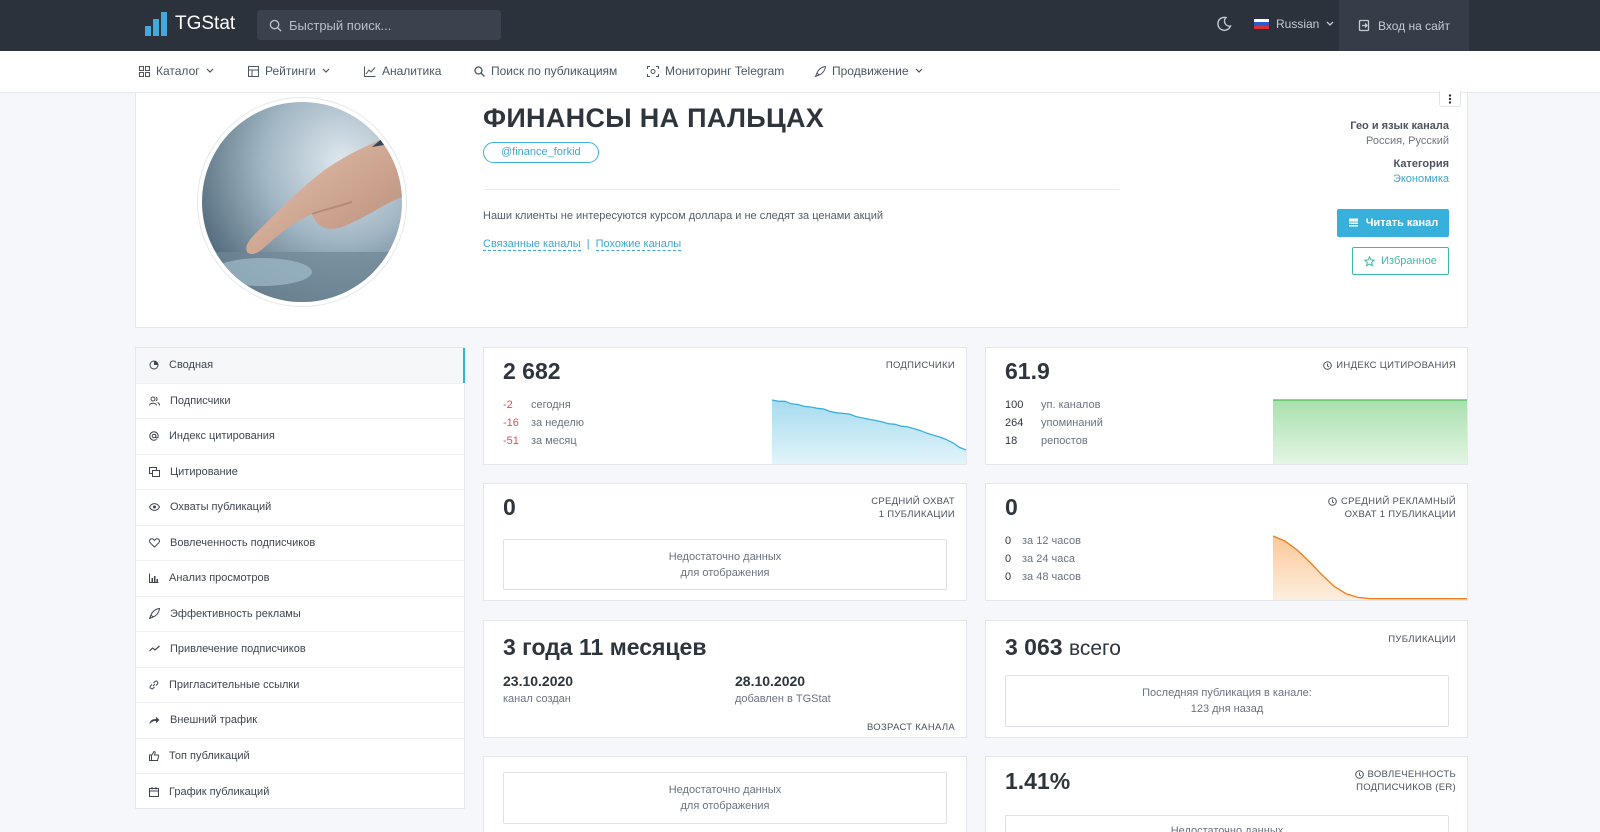 The width and height of the screenshot is (1600, 832). I want to click on bottom-left-card: Недостаточно данных для отображения, so click(725, 794).